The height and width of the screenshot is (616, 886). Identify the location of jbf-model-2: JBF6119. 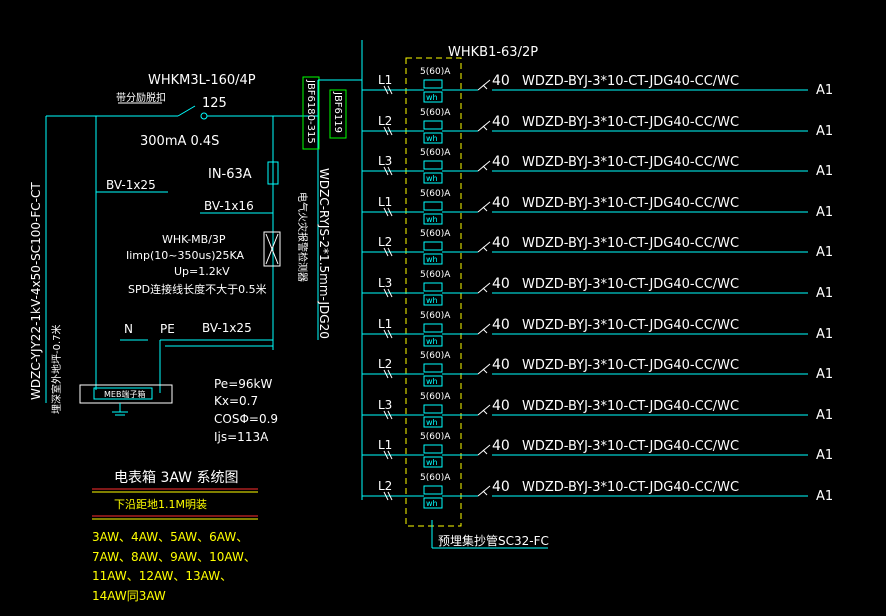
(337, 112).